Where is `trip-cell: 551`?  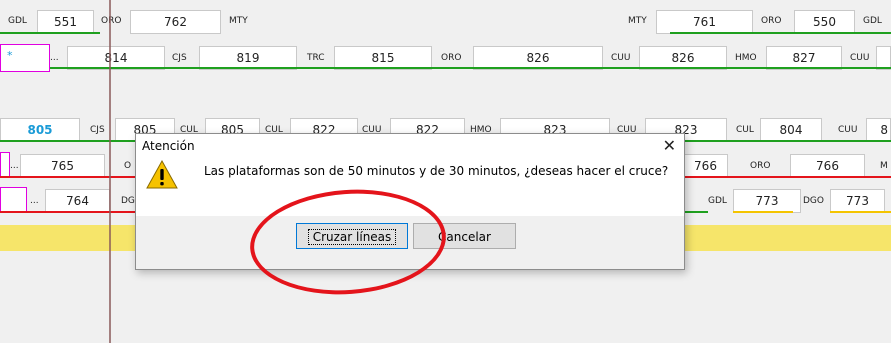
trip-cell: 551 is located at coordinates (65, 22).